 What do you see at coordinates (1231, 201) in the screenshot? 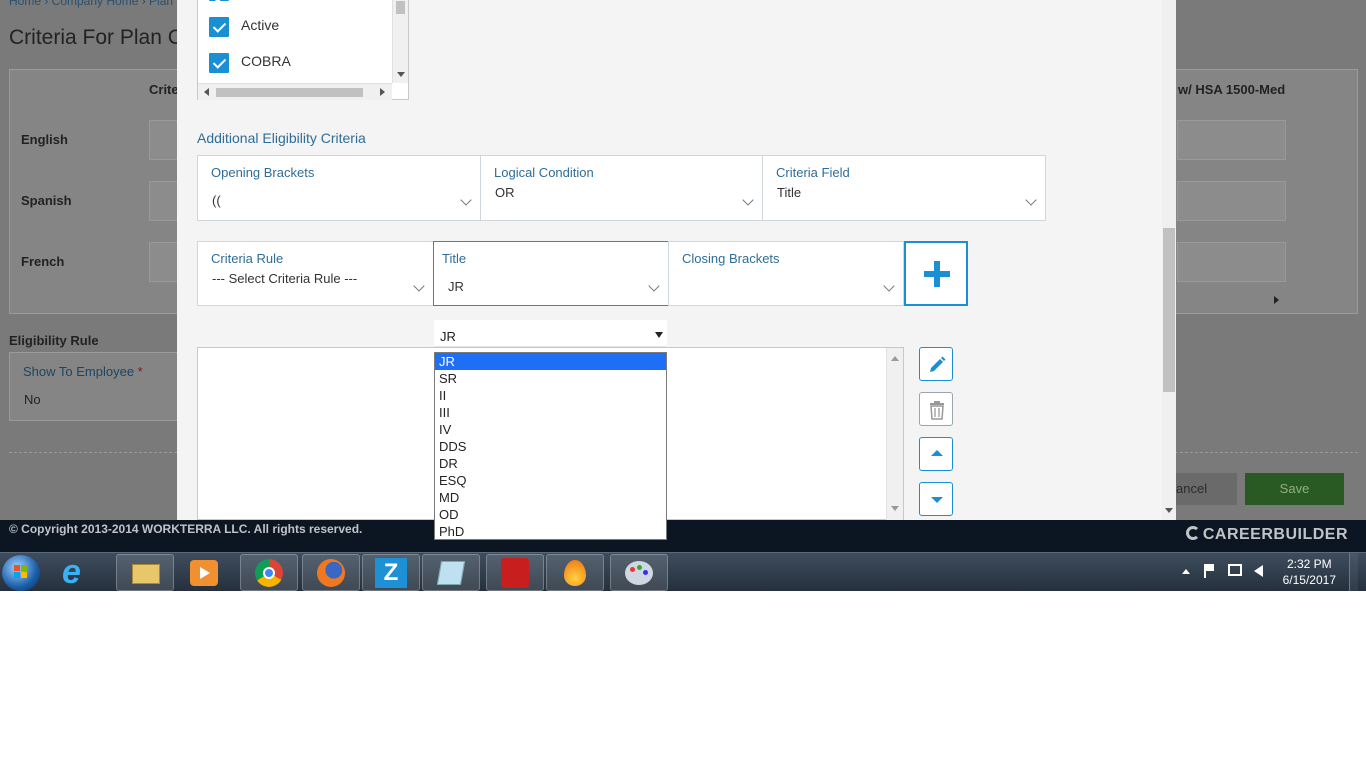
I see `spanish-input-right` at bounding box center [1231, 201].